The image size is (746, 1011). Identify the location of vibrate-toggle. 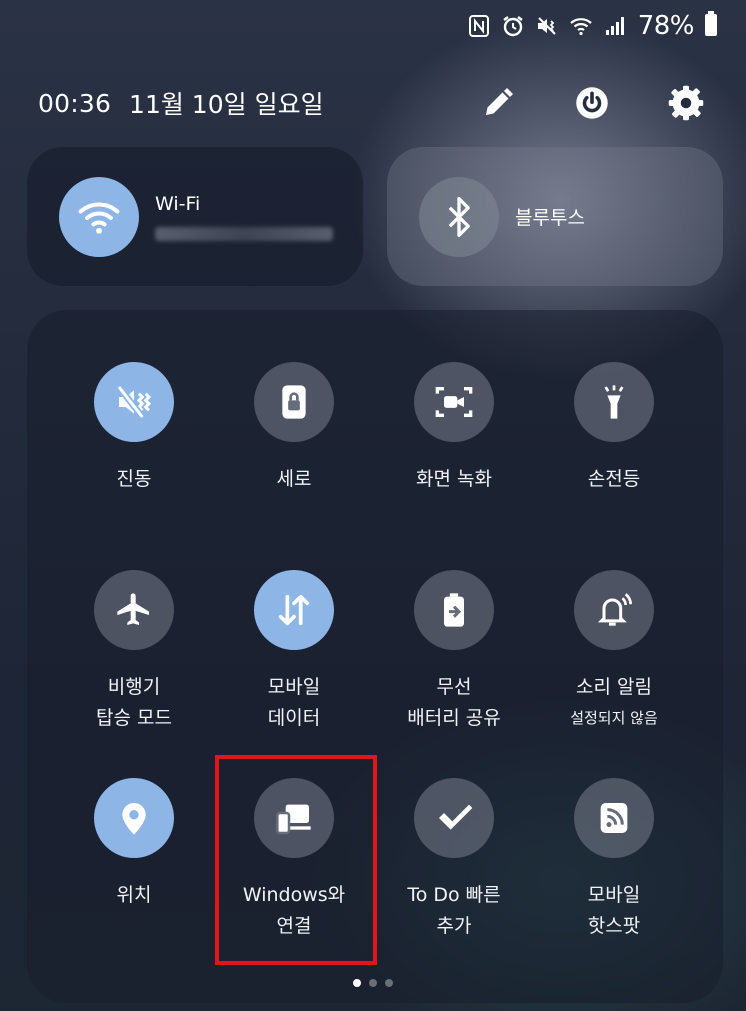
(134, 402).